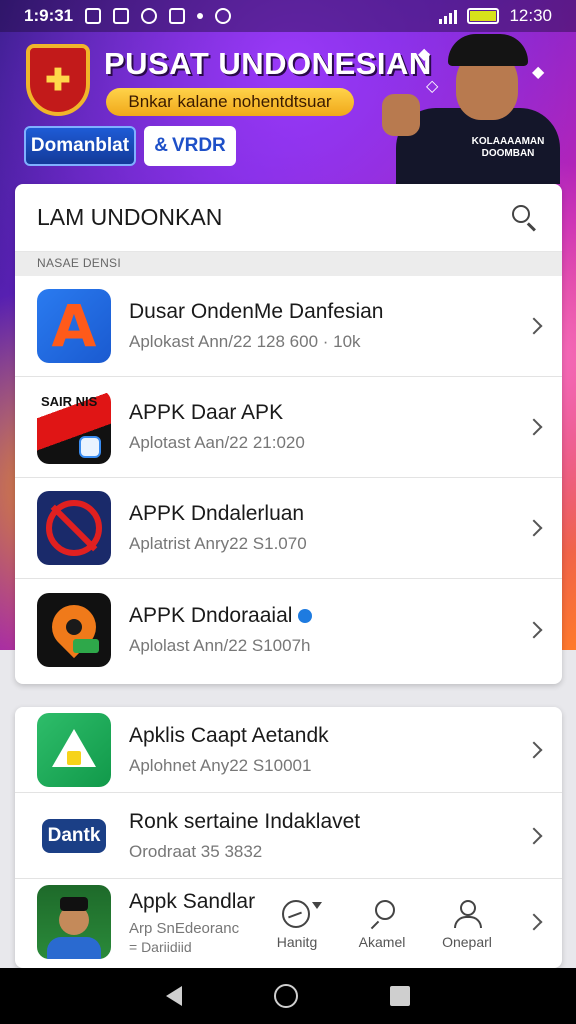  I want to click on status-bar: 1:9:31 12:30, so click(288, 16).